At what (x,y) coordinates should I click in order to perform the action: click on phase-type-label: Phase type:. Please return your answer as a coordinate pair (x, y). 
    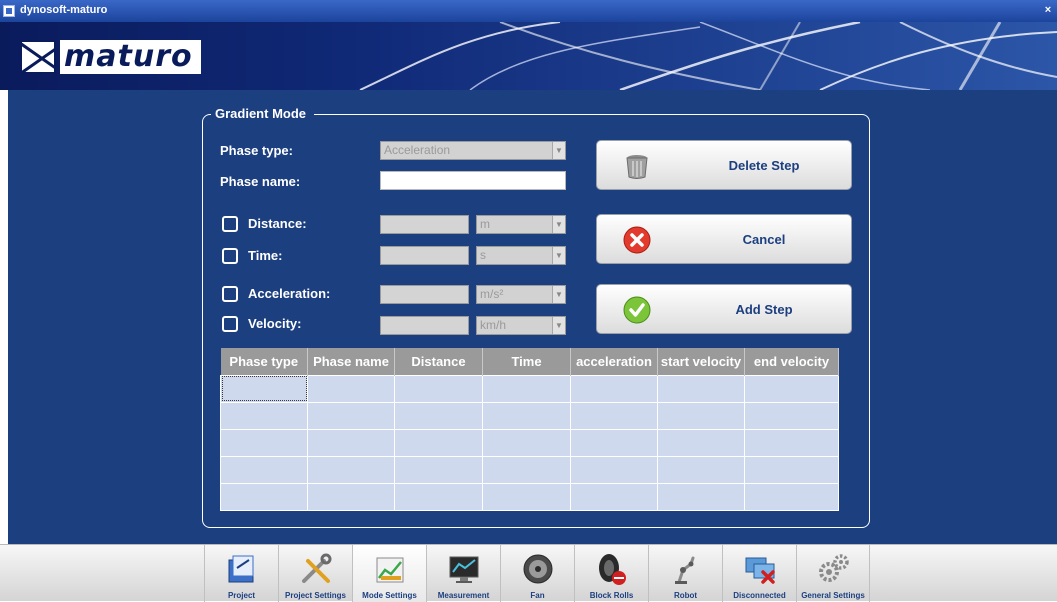
    Looking at the image, I should click on (256, 150).